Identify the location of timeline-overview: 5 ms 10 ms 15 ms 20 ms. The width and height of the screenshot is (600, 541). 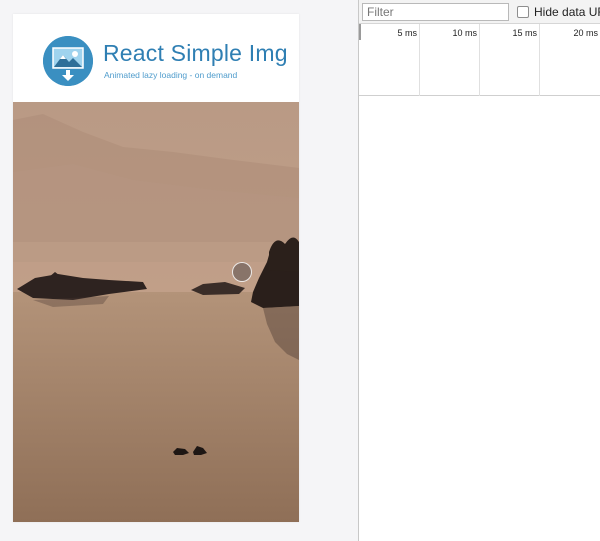
(479, 60).